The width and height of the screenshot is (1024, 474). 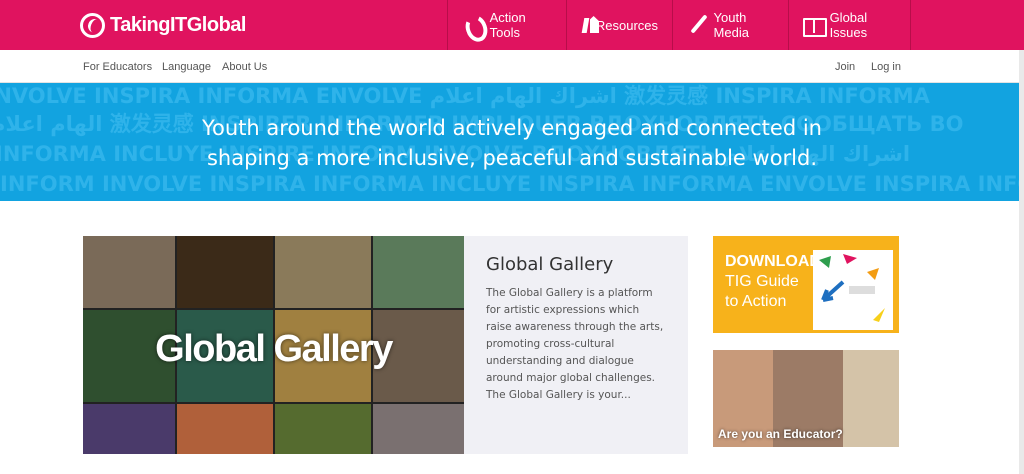 I want to click on download-guide-promo: DOWNLOAD TIG Guide to Action, so click(x=806, y=284).